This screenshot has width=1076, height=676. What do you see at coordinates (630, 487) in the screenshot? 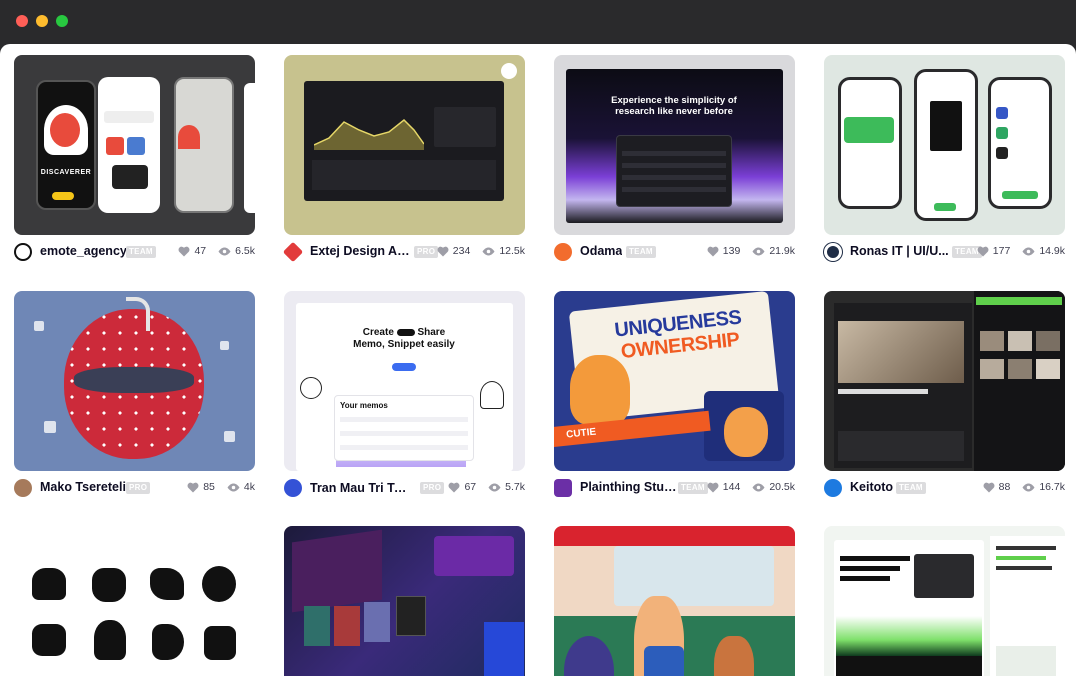
I see `author-name: Plainthing Studio` at bounding box center [630, 487].